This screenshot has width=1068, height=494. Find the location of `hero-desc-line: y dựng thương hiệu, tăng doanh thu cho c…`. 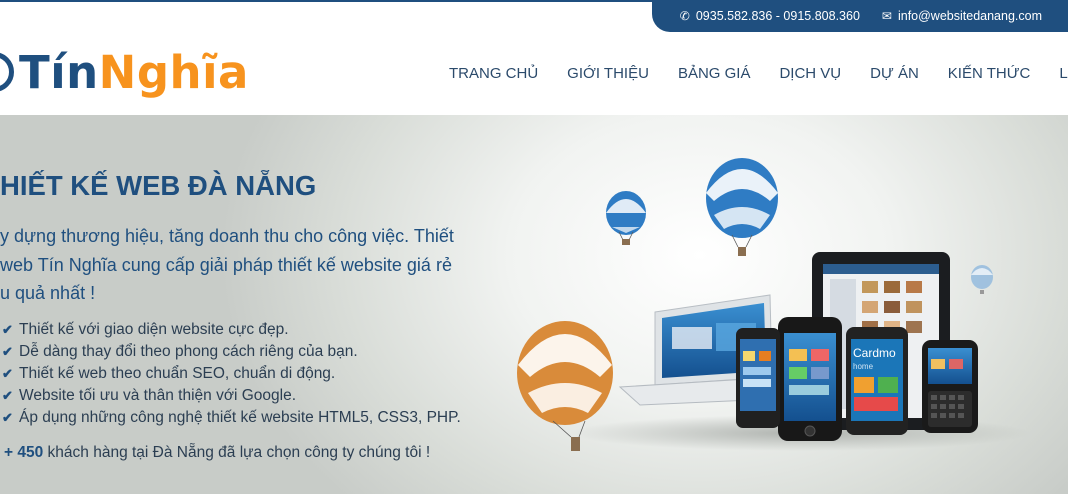

hero-desc-line: y dựng thương hiệu, tăng doanh thu cho c… is located at coordinates (227, 236).